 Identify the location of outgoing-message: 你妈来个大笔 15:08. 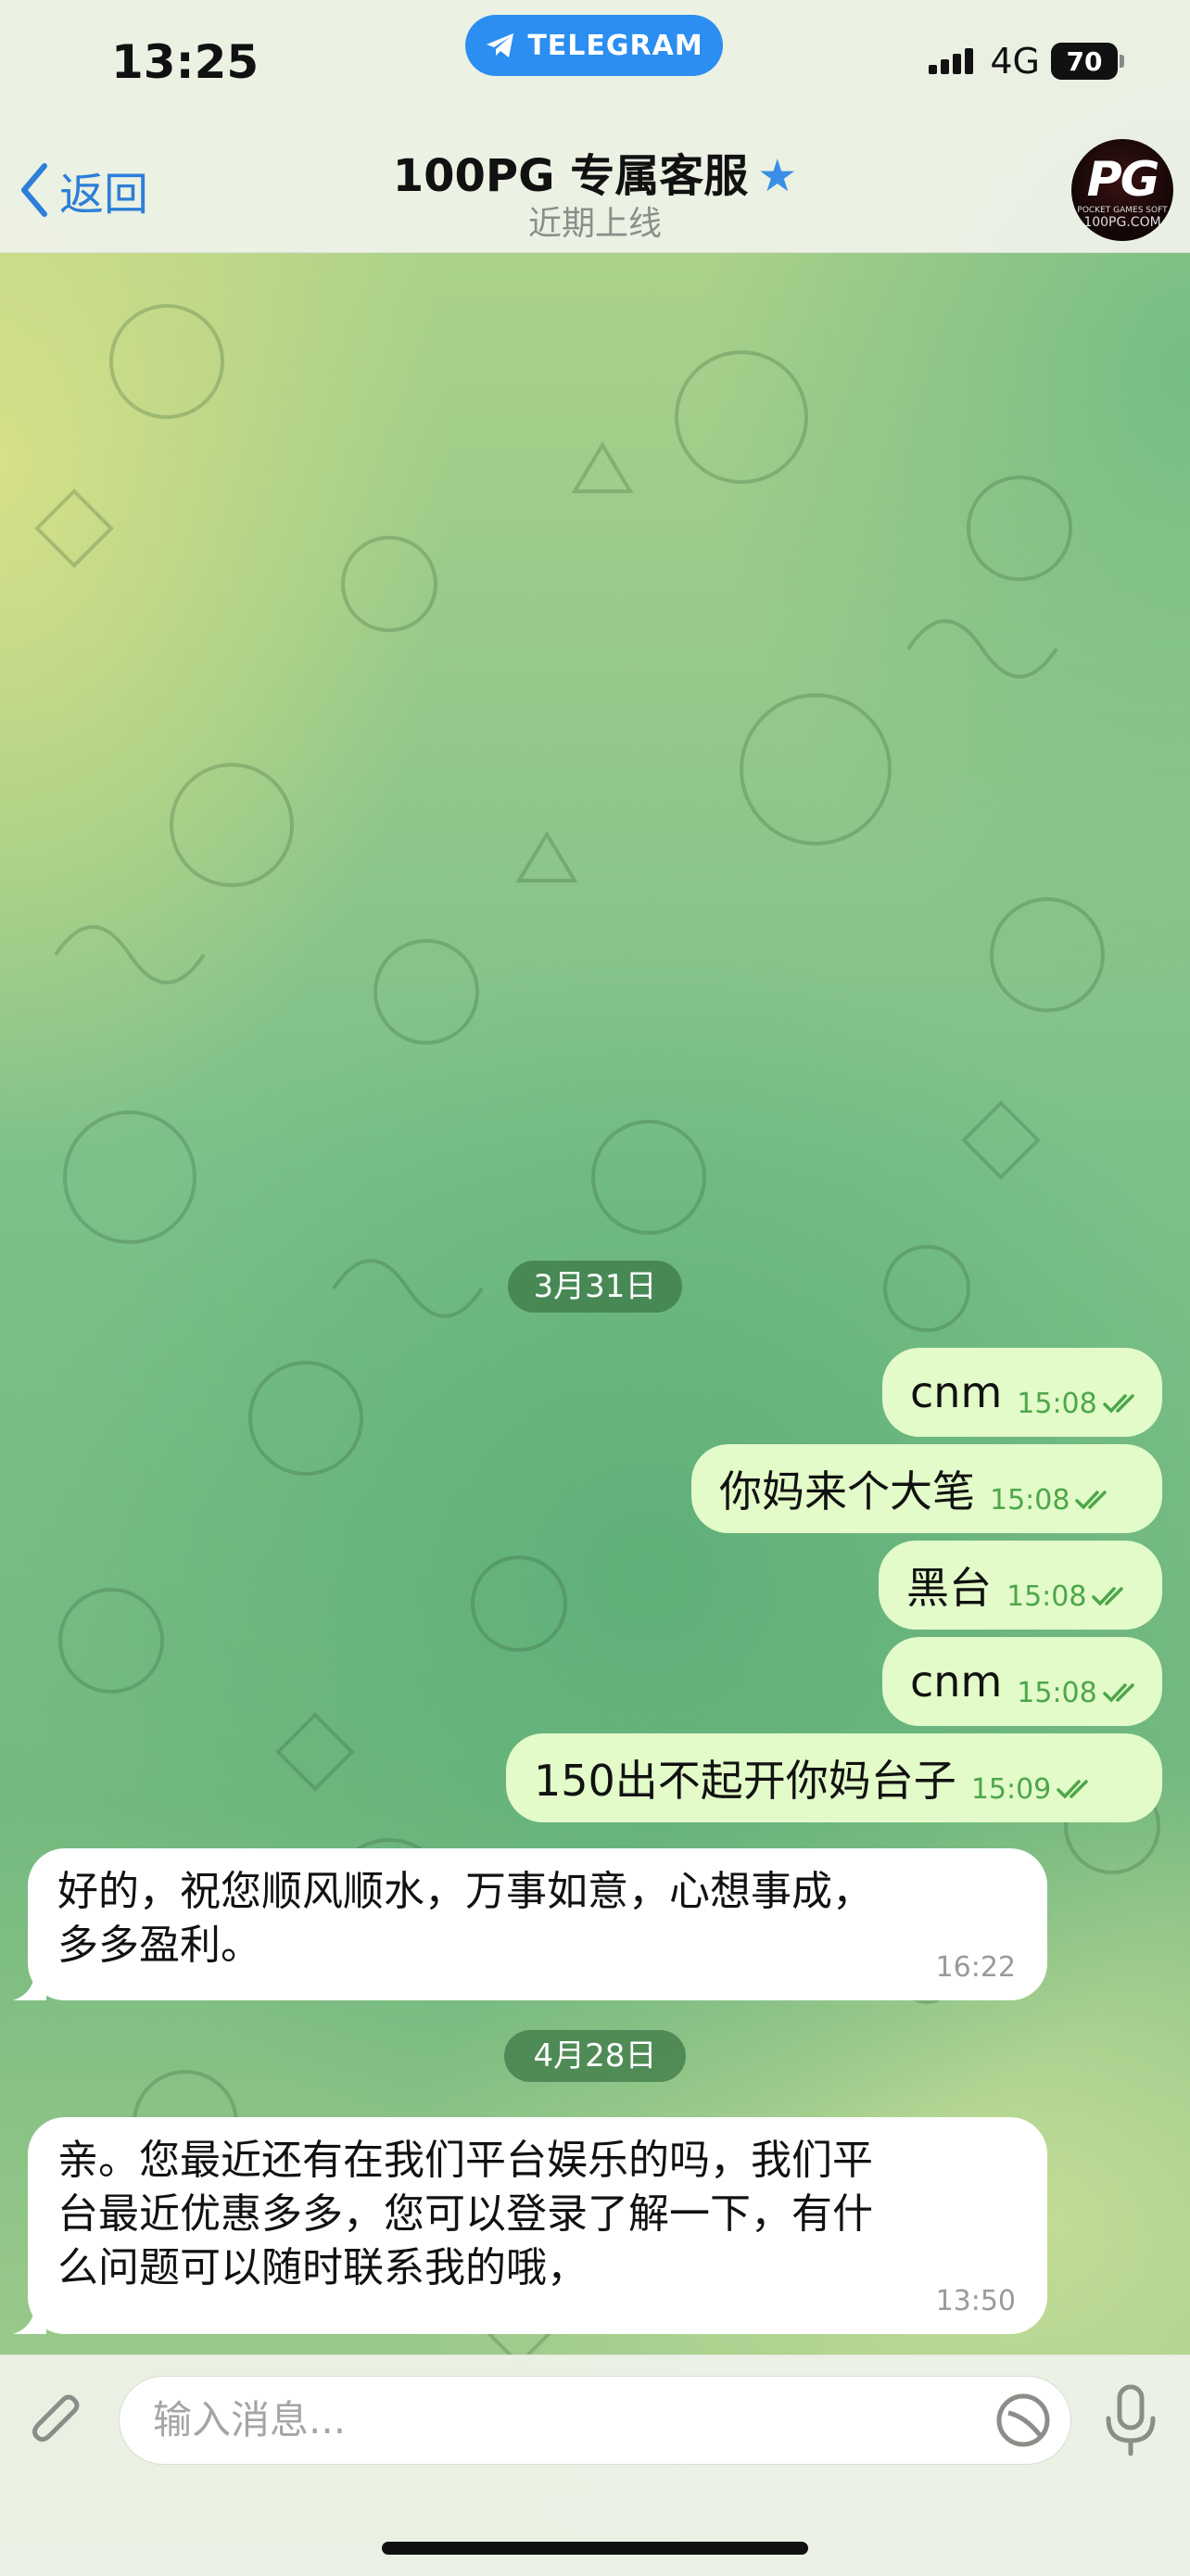
(926, 1488).